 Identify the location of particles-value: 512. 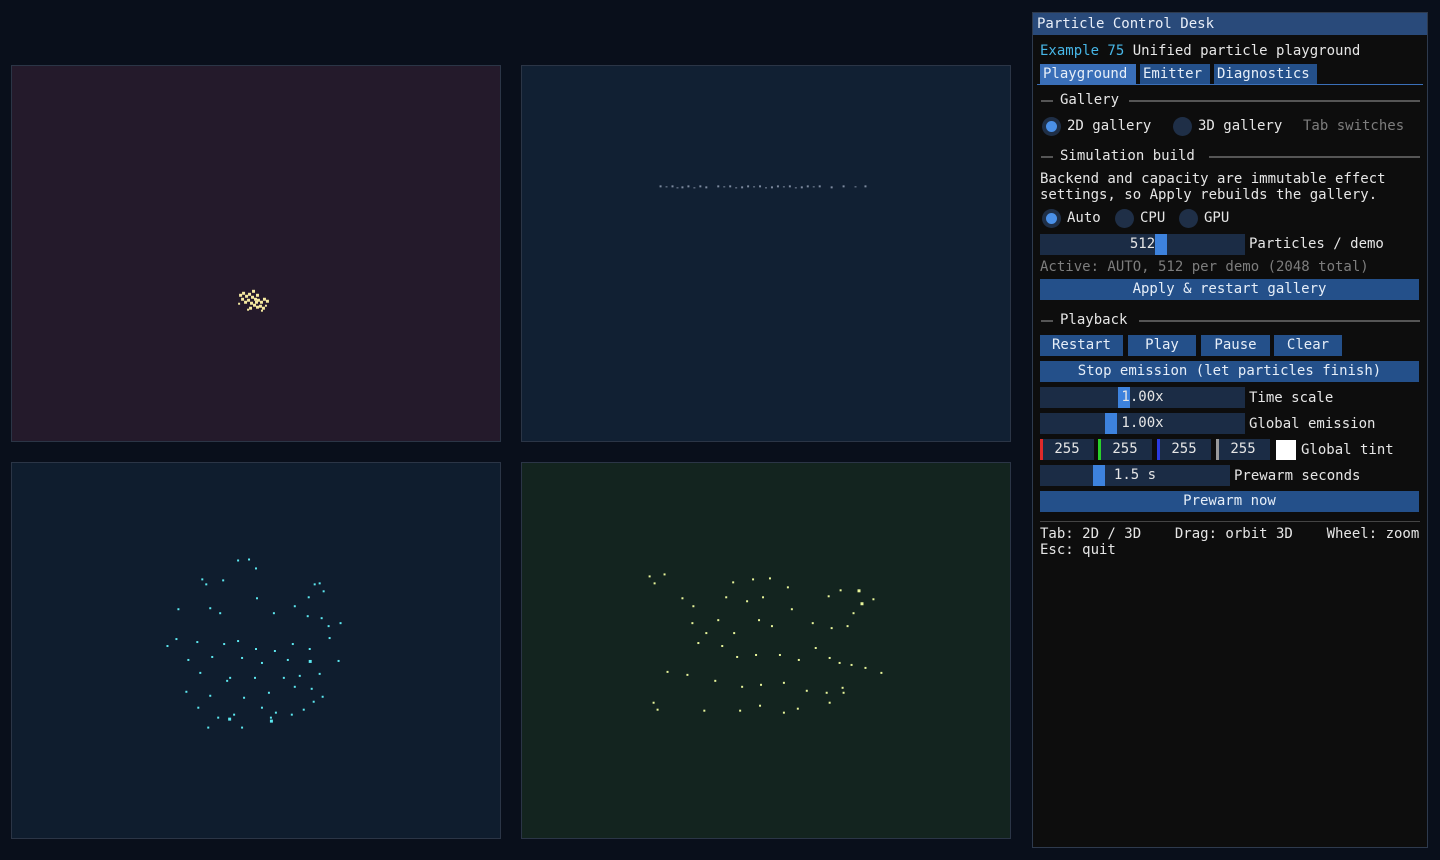
(1142, 244).